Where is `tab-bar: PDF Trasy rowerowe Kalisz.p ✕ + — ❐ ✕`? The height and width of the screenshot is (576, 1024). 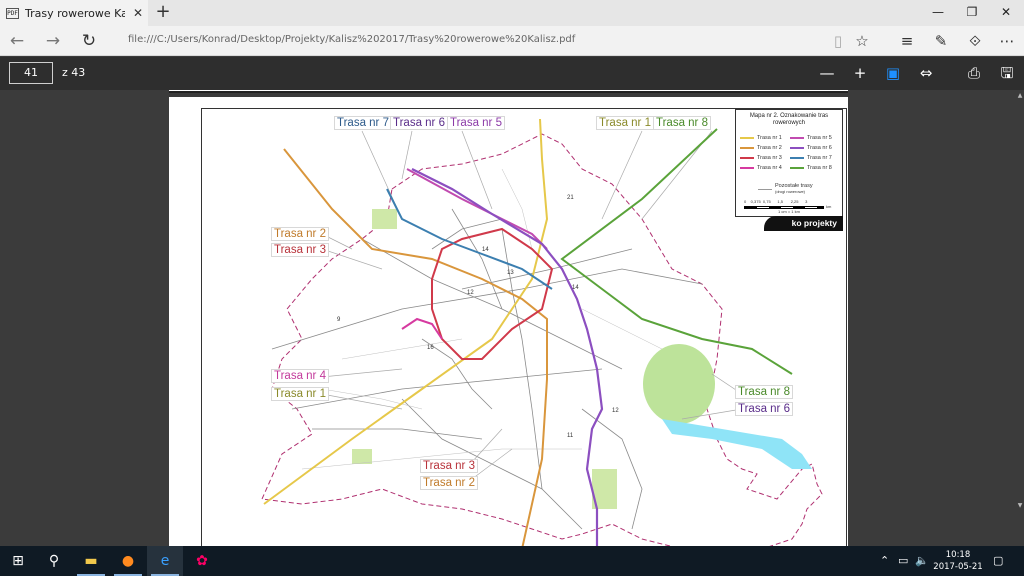 tab-bar: PDF Trasy rowerowe Kalisz.p ✕ + — ❐ ✕ is located at coordinates (512, 13).